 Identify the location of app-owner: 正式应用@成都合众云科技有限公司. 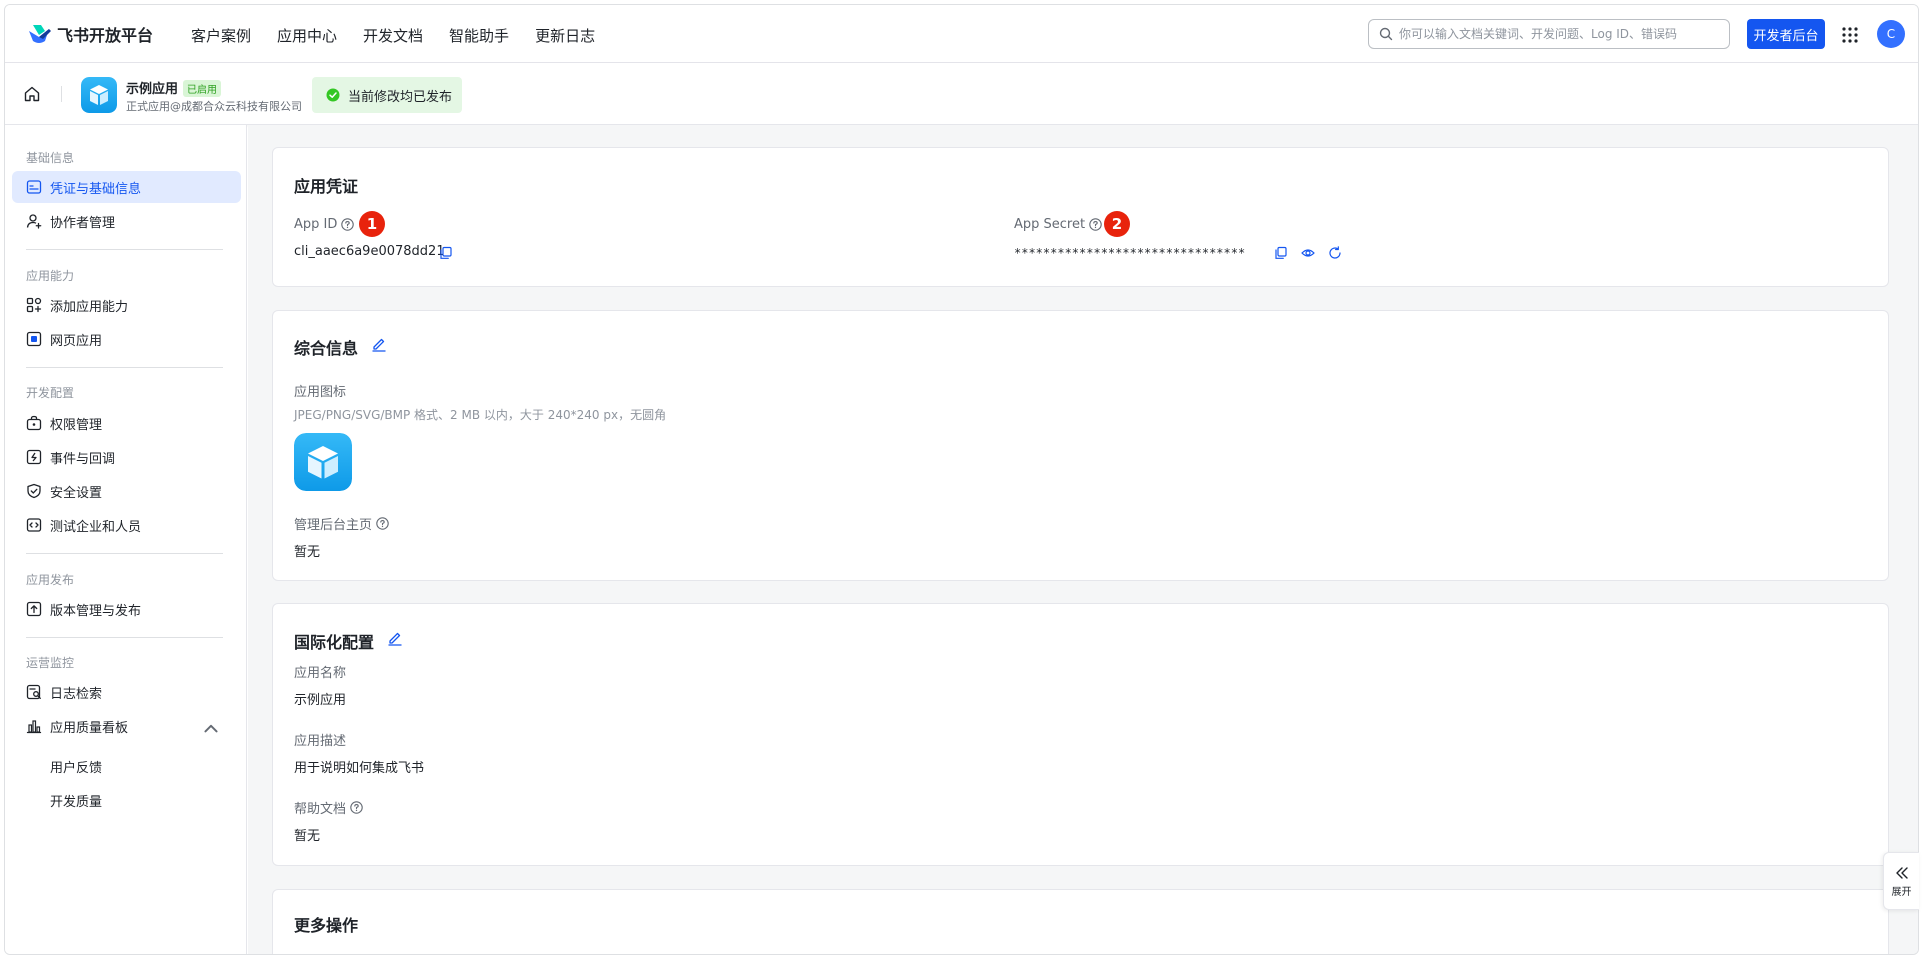
(214, 106).